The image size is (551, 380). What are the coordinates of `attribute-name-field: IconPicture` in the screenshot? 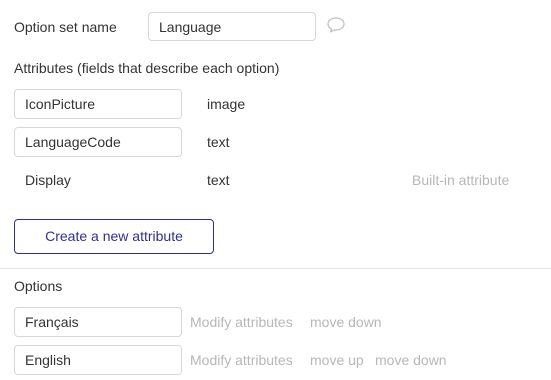 It's located at (98, 104).